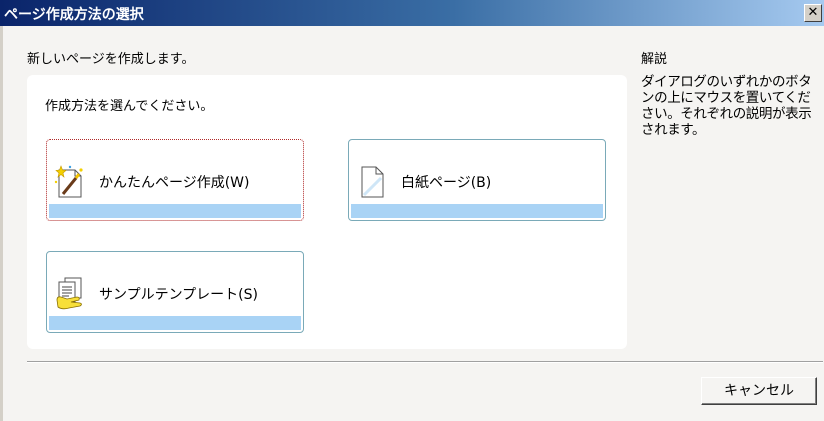 This screenshot has height=421, width=824. What do you see at coordinates (68, 181) in the screenshot?
I see `wizard-page-icon` at bounding box center [68, 181].